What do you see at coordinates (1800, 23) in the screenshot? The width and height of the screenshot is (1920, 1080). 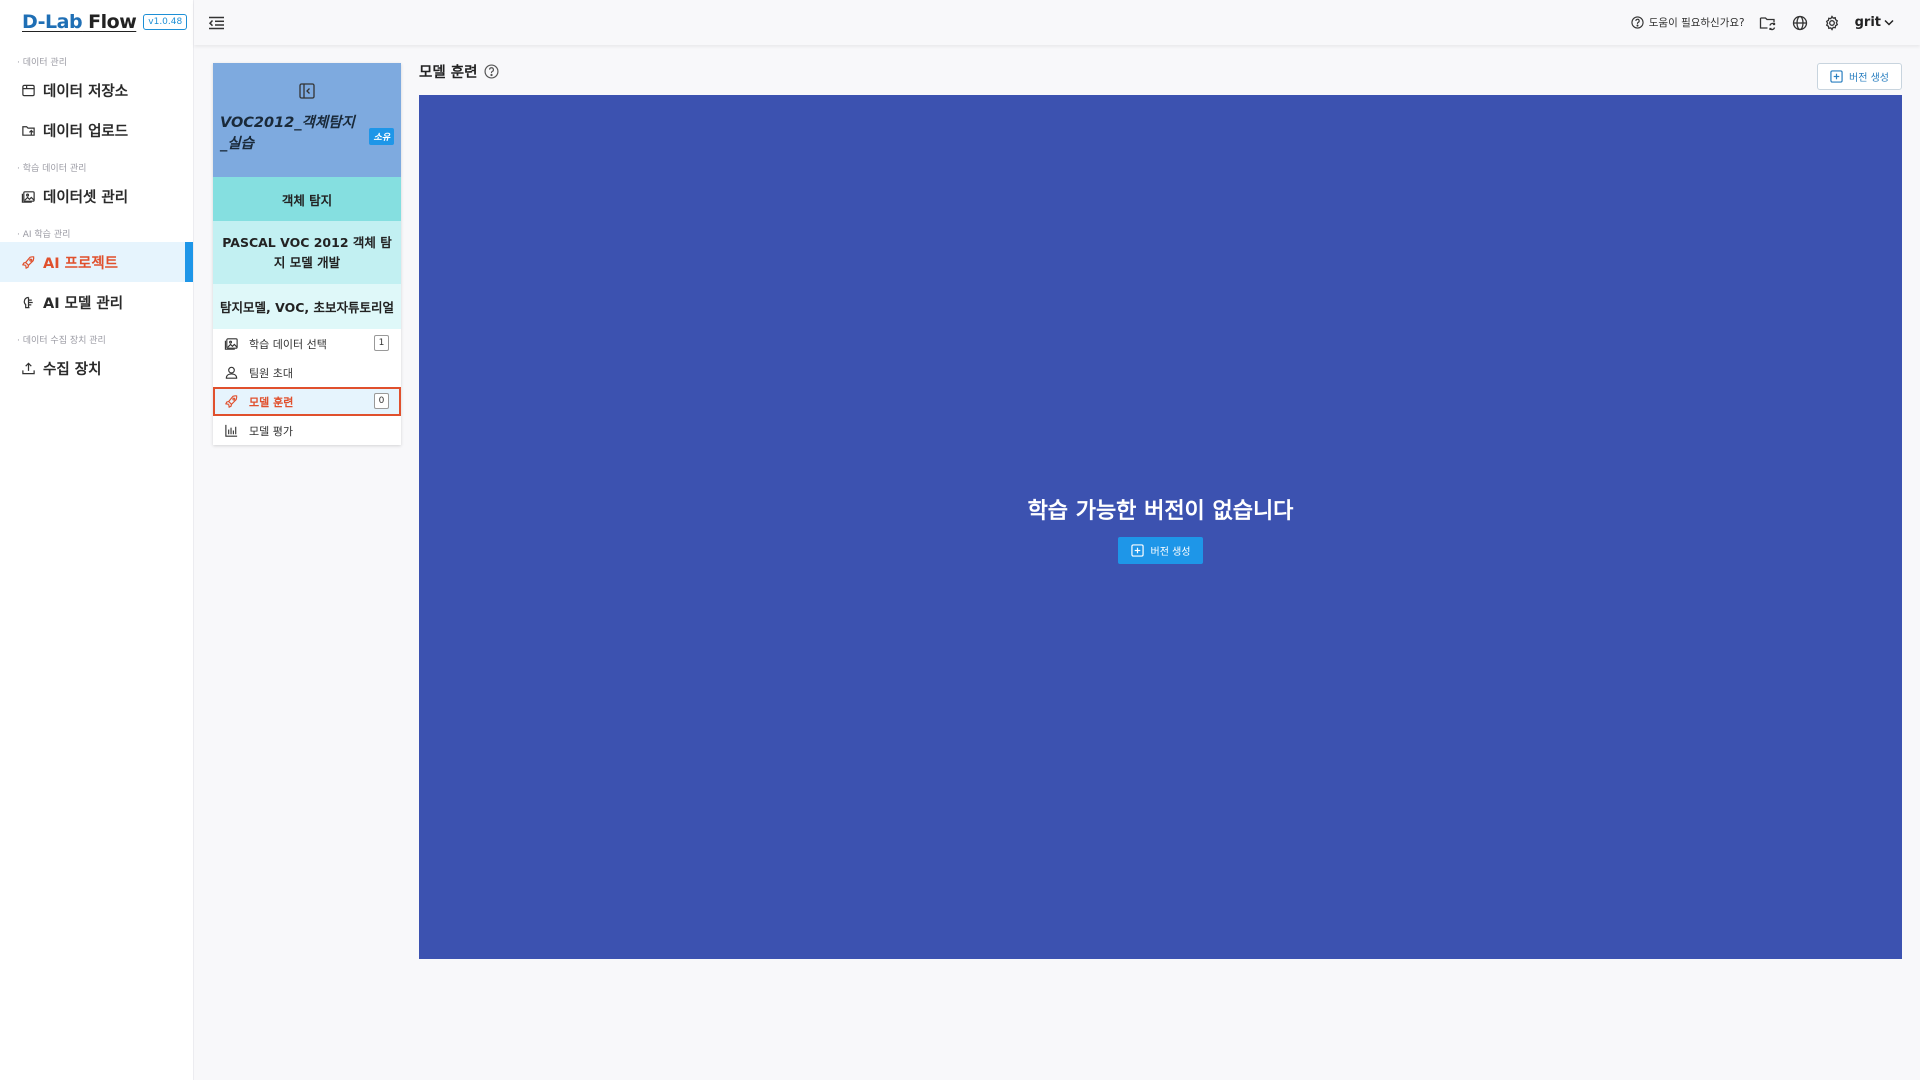 I see `globe-icon` at bounding box center [1800, 23].